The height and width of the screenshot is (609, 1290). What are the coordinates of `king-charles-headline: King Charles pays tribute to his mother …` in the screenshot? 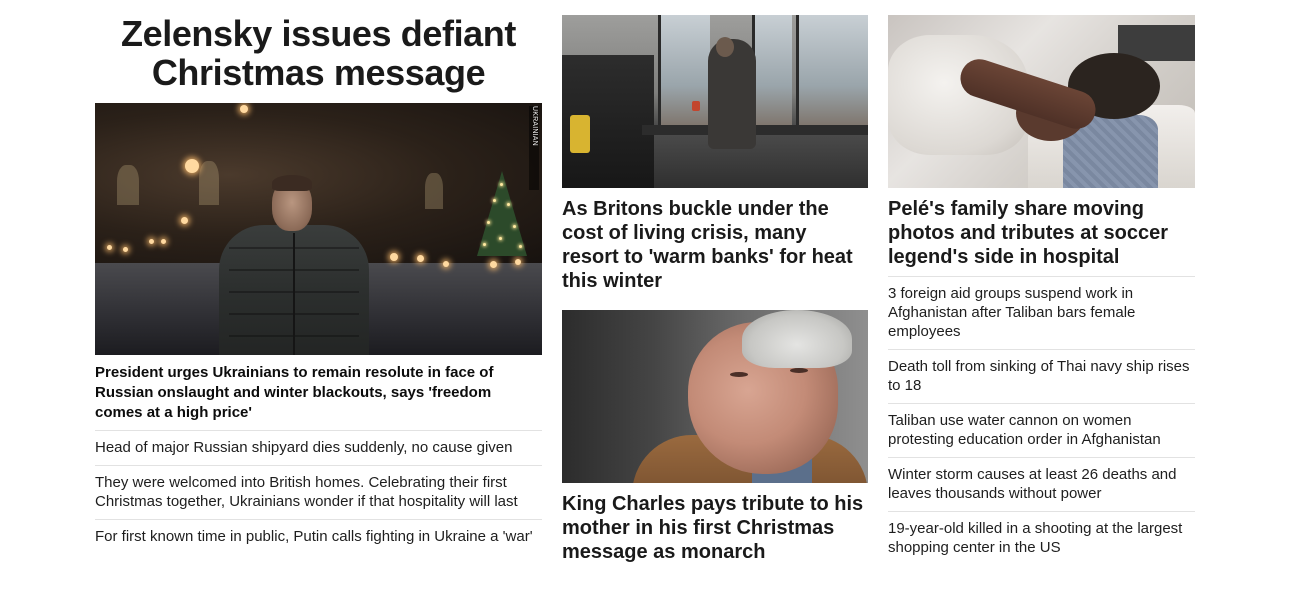 It's located at (715, 528).